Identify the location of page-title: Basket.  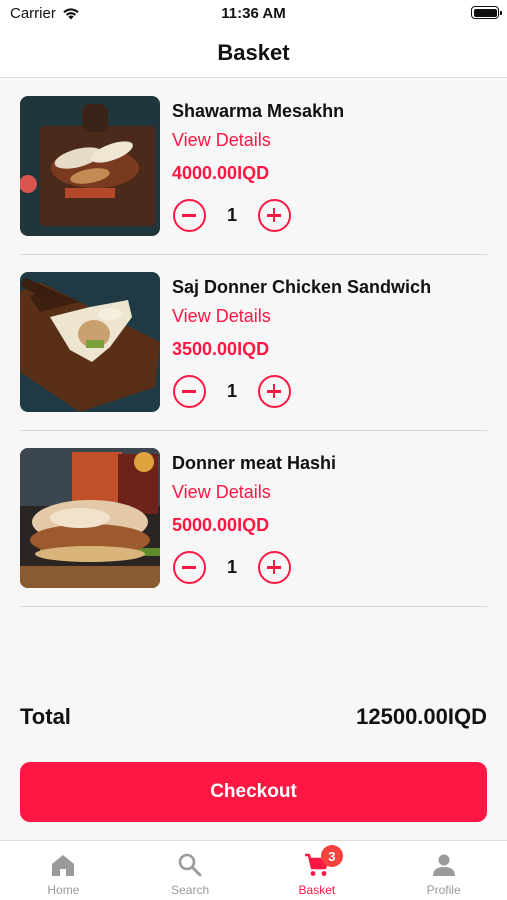
(253, 52).